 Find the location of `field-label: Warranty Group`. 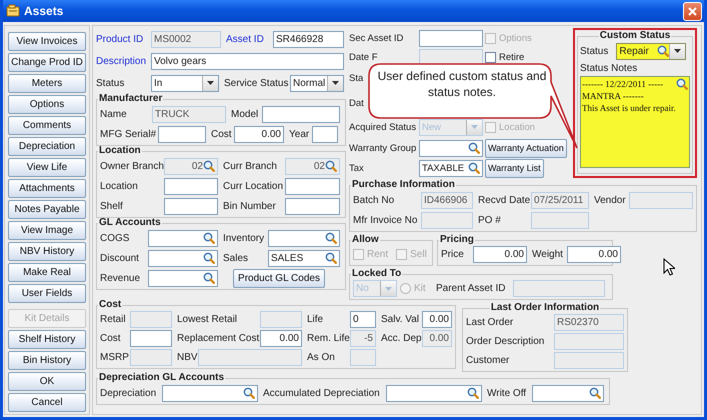

field-label: Warranty Group is located at coordinates (382, 148).